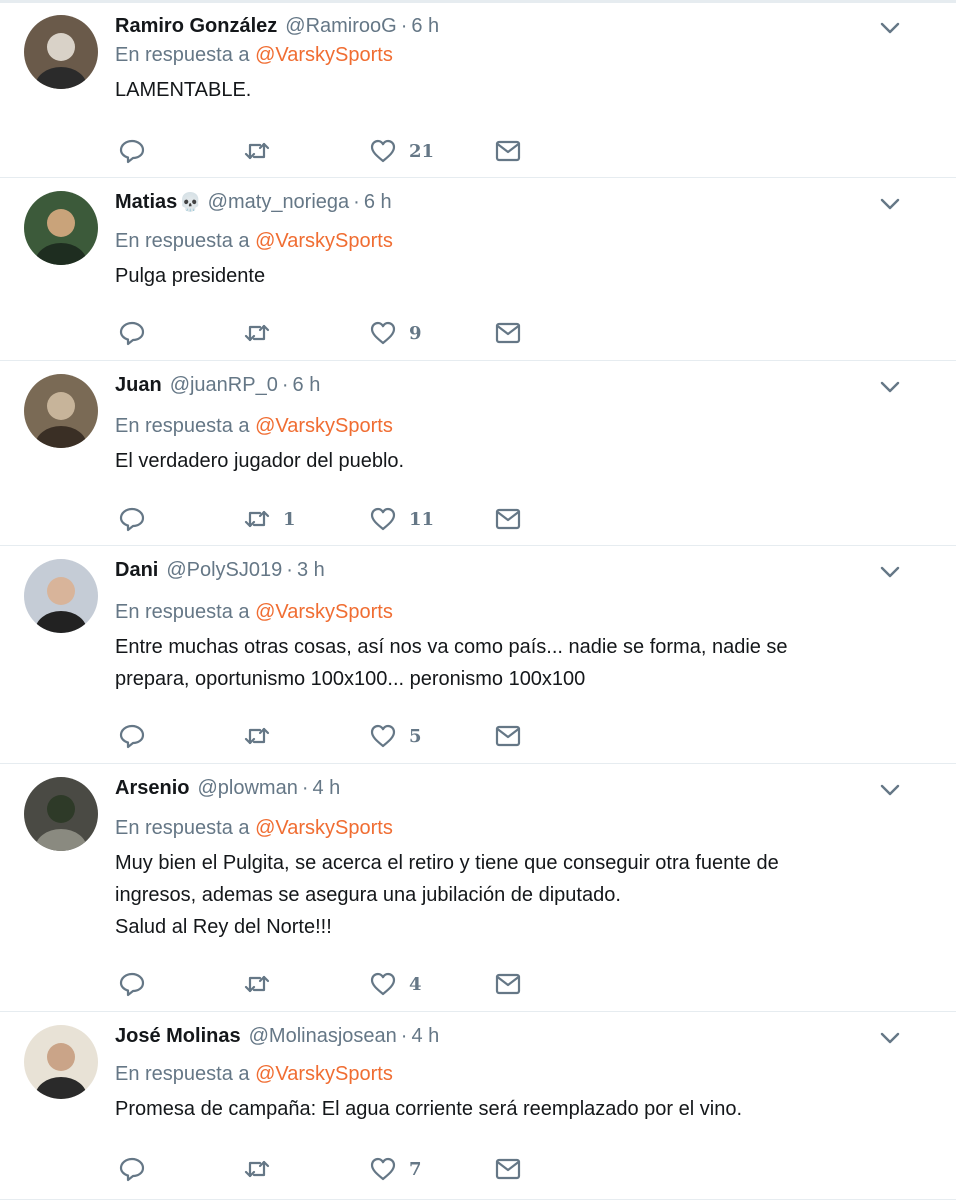 This screenshot has width=956, height=1200. Describe the element at coordinates (422, 519) in the screenshot. I see `like-count: 11` at that location.